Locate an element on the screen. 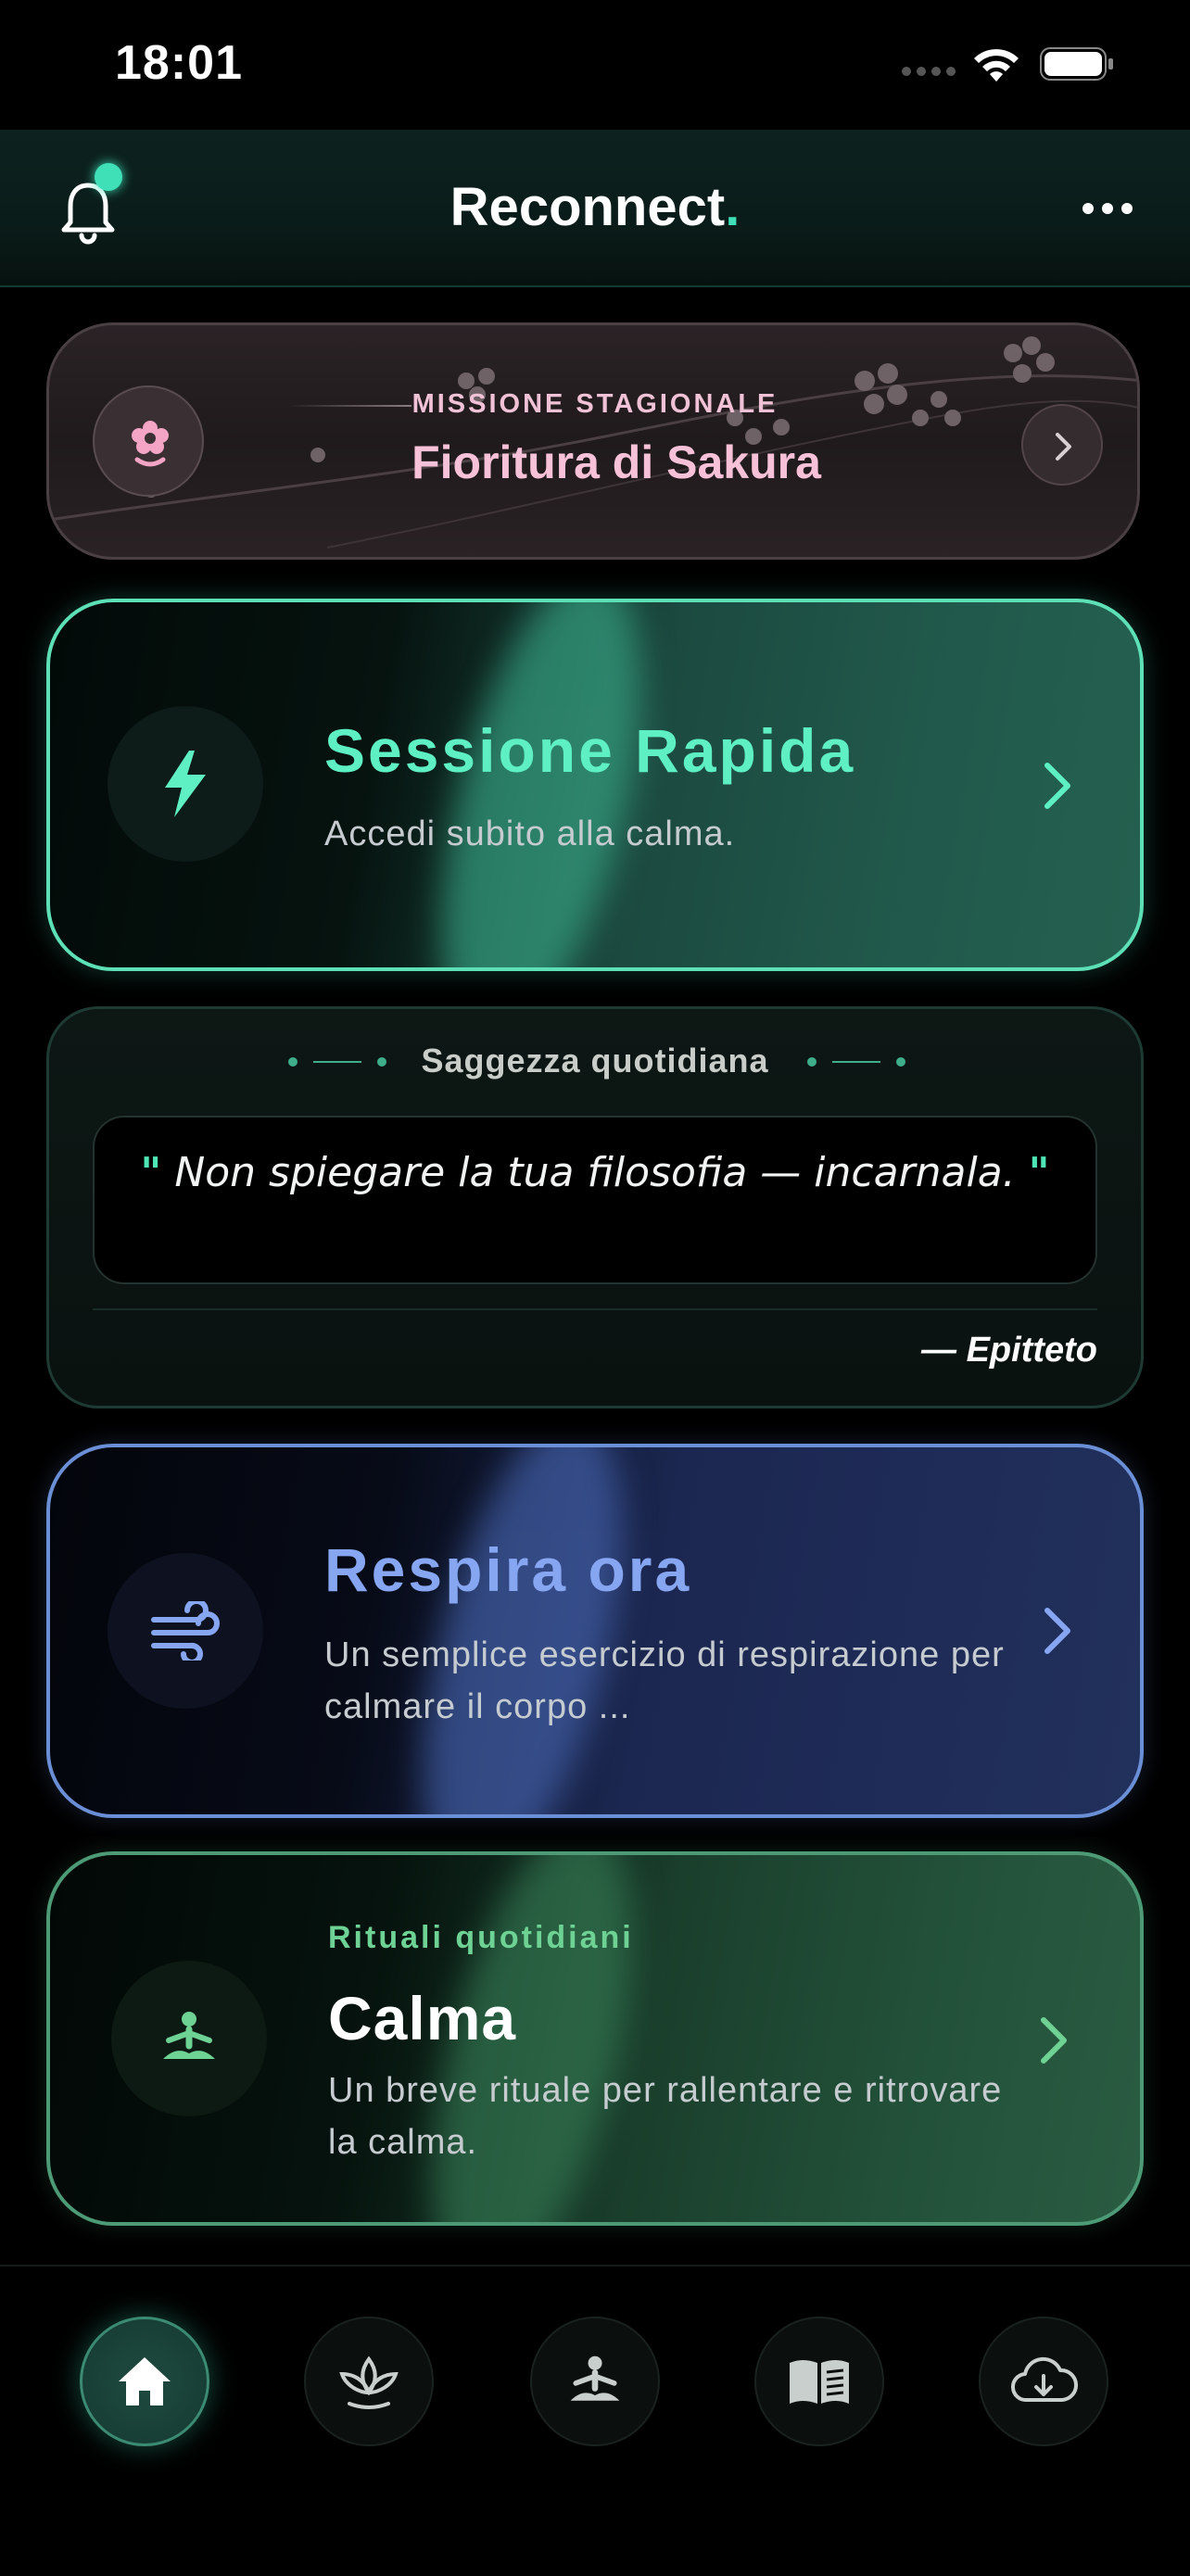 This screenshot has height=2576, width=1190. ritual-title: Calma is located at coordinates (422, 2018).